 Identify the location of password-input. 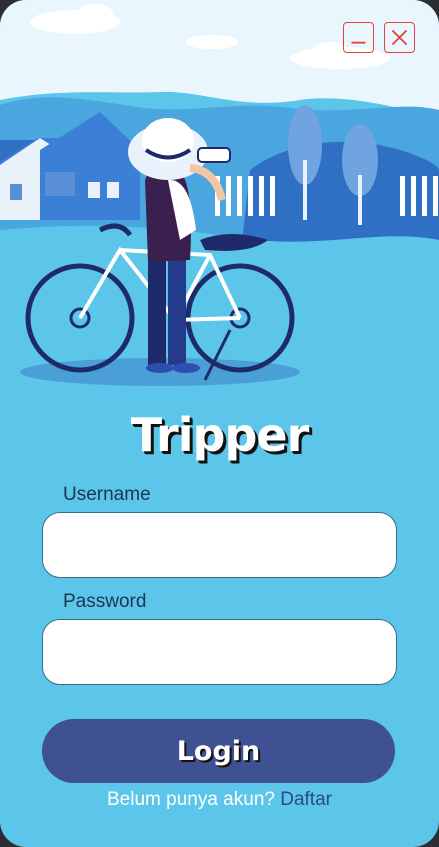
(219, 652).